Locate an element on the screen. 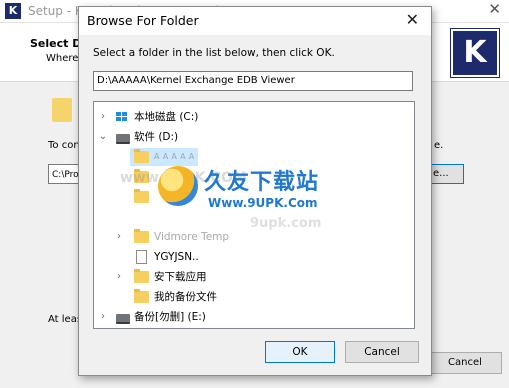 This screenshot has width=509, height=388. tree-item-label: 安下载应用 is located at coordinates (180, 277).